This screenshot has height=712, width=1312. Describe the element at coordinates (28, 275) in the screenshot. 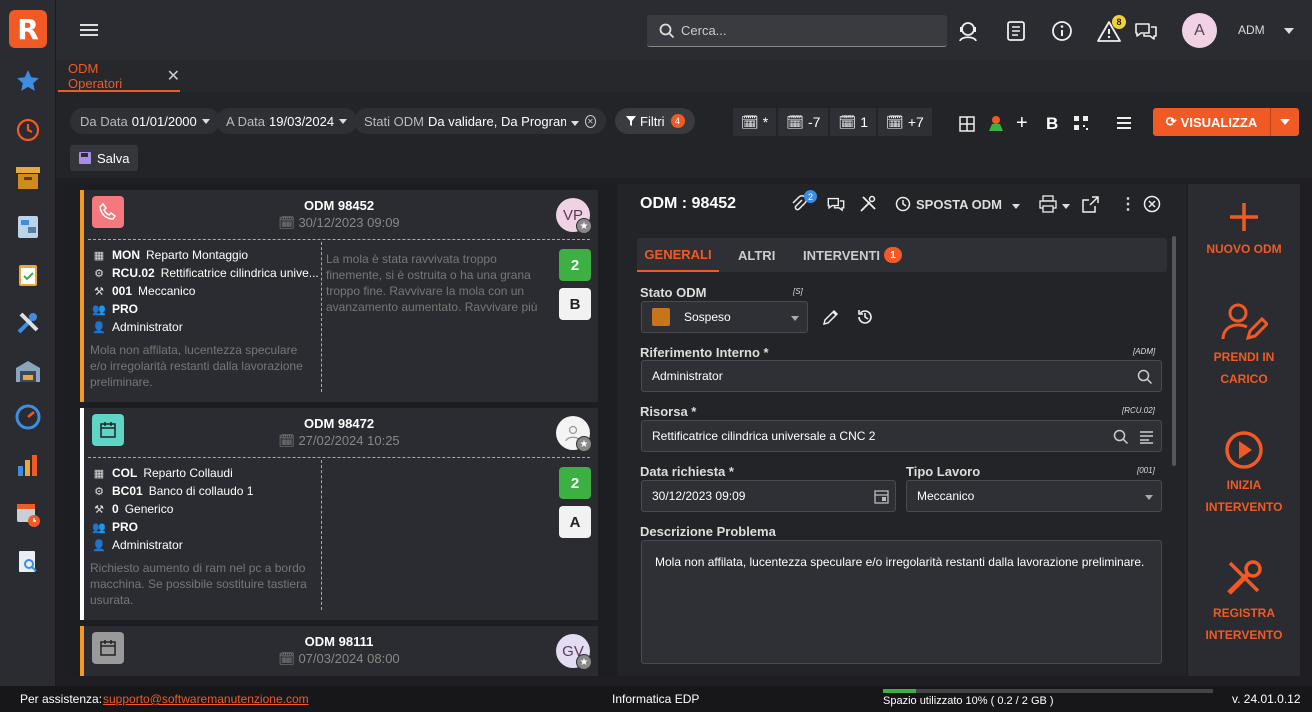

I see `clipboard-icon` at that location.